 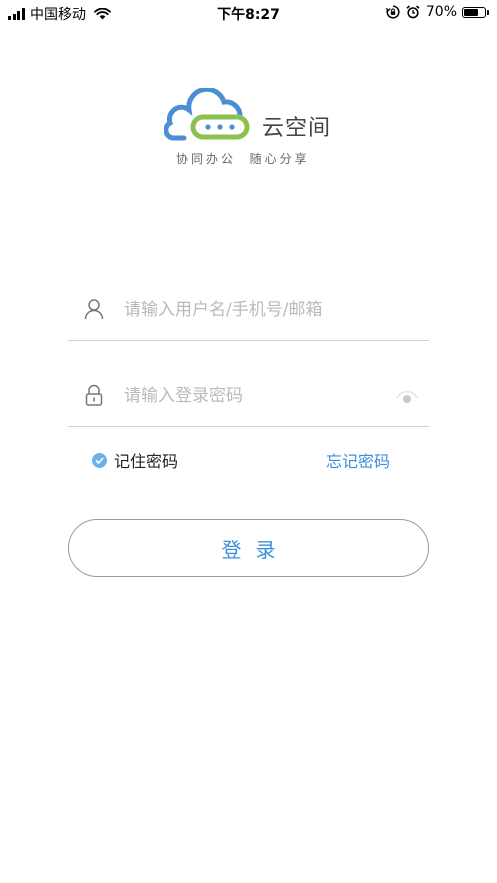 I want to click on status-bar: 中国移动 下午8:27 70%, so click(x=248, y=13).